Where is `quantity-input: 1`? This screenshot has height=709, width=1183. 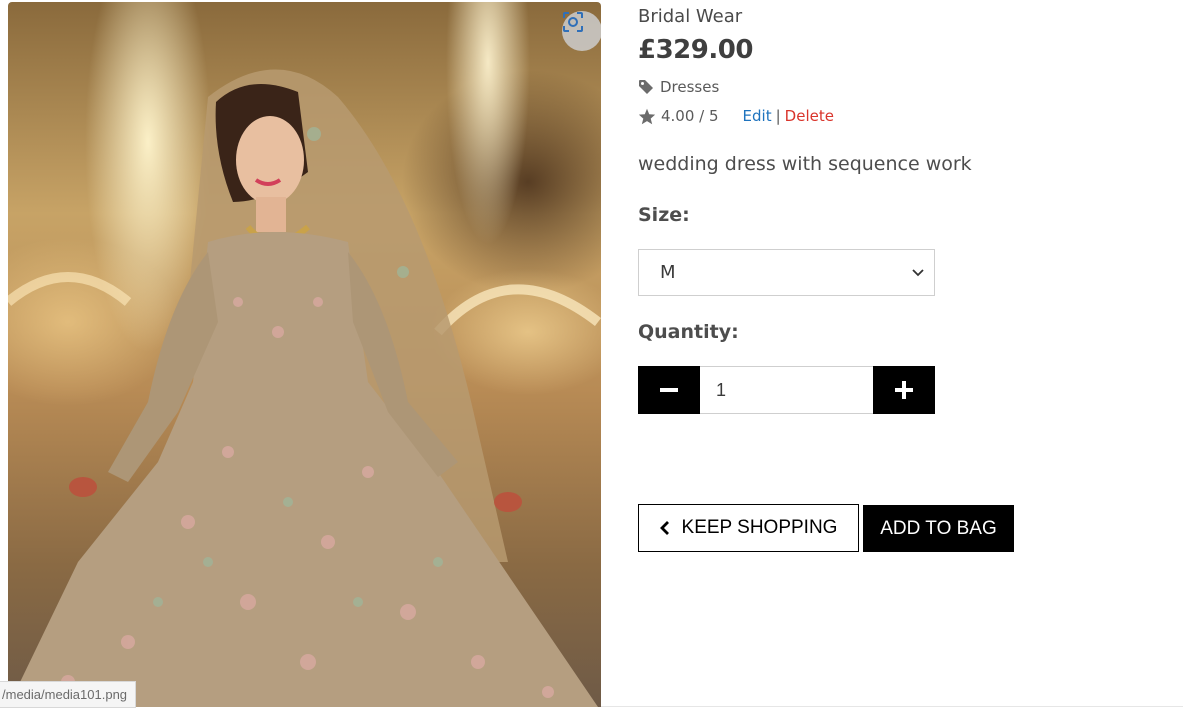
quantity-input: 1 is located at coordinates (786, 390).